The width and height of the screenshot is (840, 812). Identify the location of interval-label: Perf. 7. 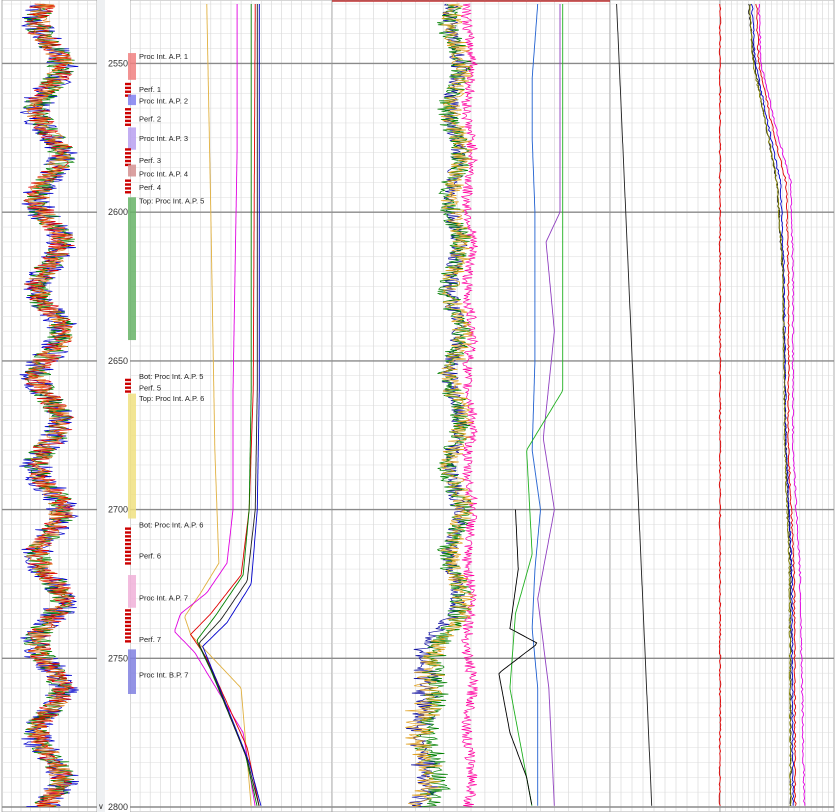
(150, 639).